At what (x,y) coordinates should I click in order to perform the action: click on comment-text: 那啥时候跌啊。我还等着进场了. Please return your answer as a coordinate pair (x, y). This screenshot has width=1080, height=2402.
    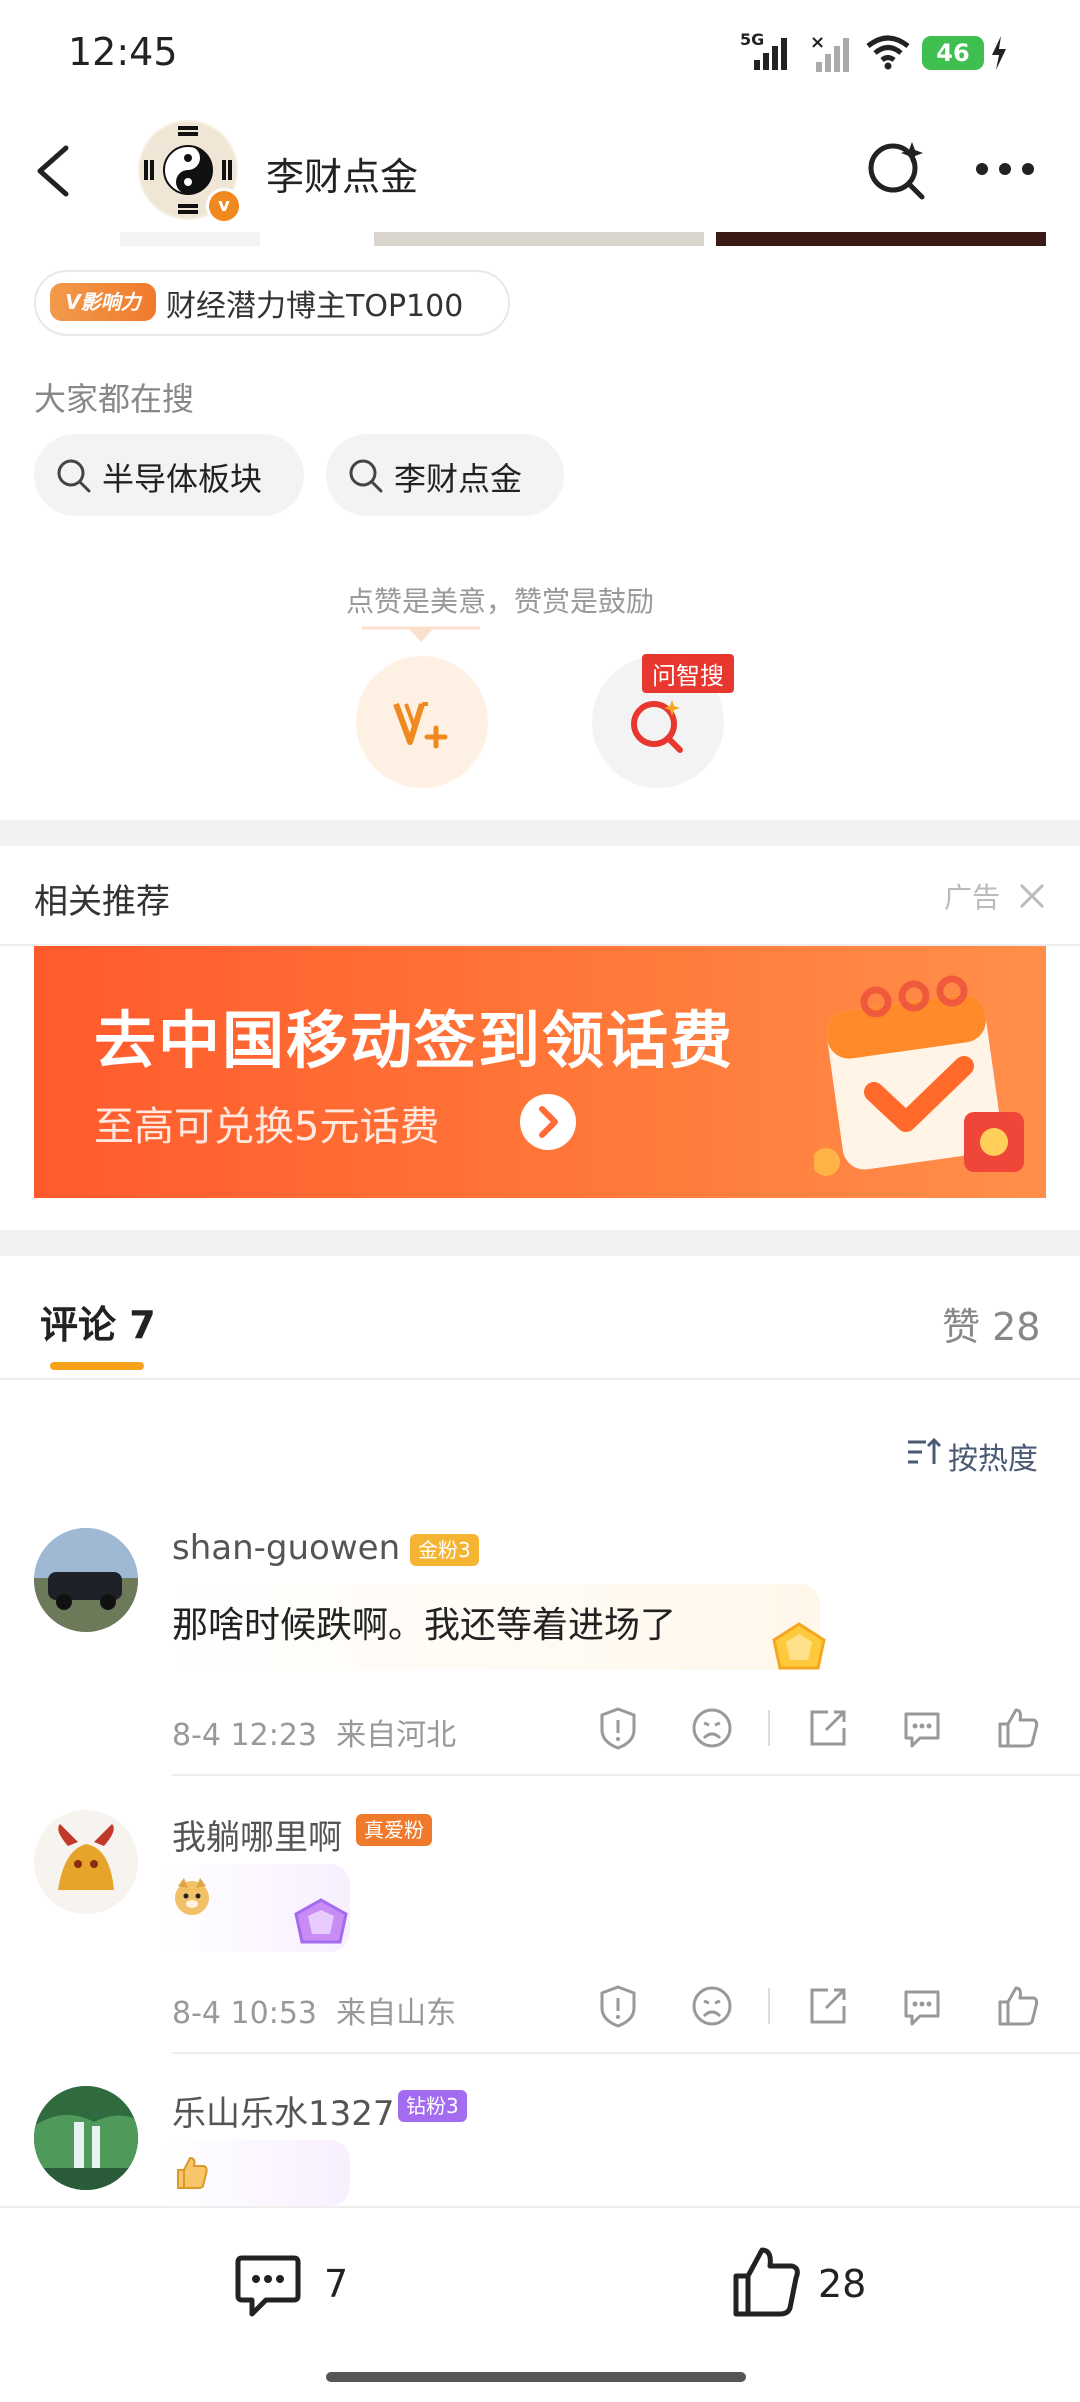
    Looking at the image, I should click on (424, 1625).